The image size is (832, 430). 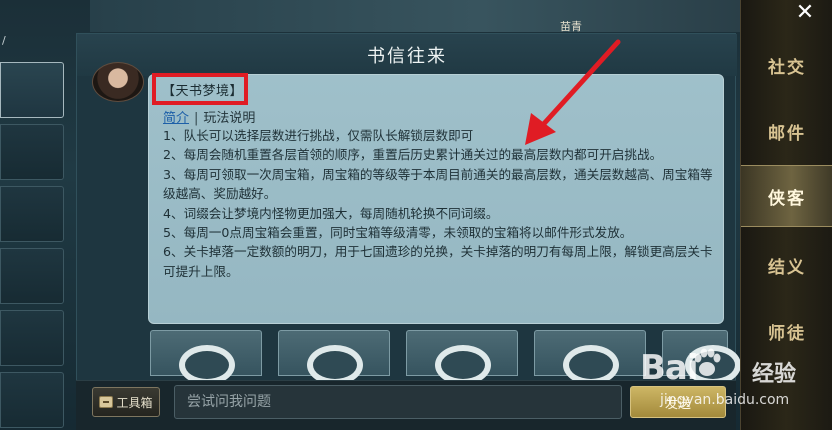 I want to click on rules-tab: 玩法说明, so click(x=229, y=118).